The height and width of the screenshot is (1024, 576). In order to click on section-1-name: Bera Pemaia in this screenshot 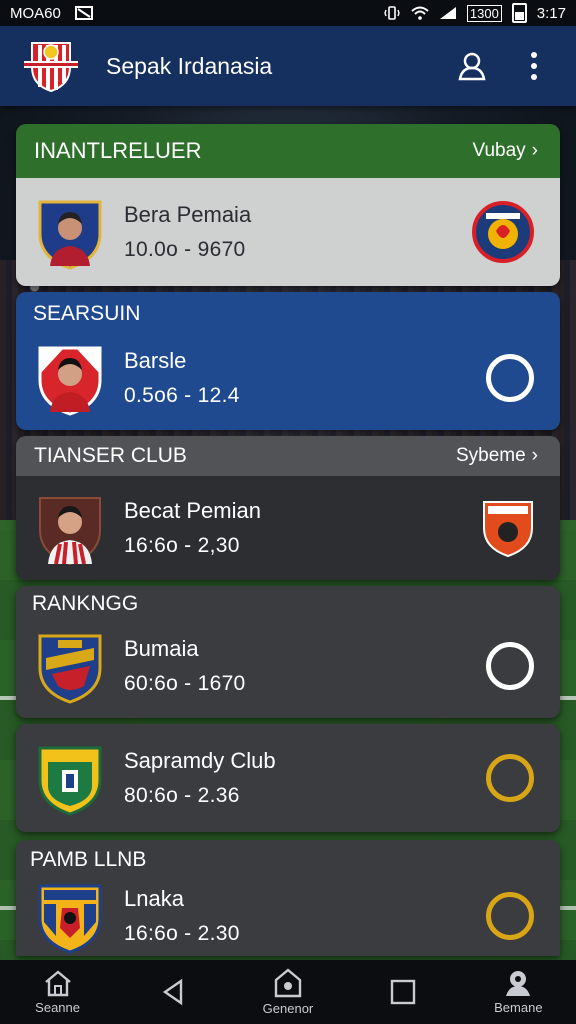, I will do `click(188, 214)`.